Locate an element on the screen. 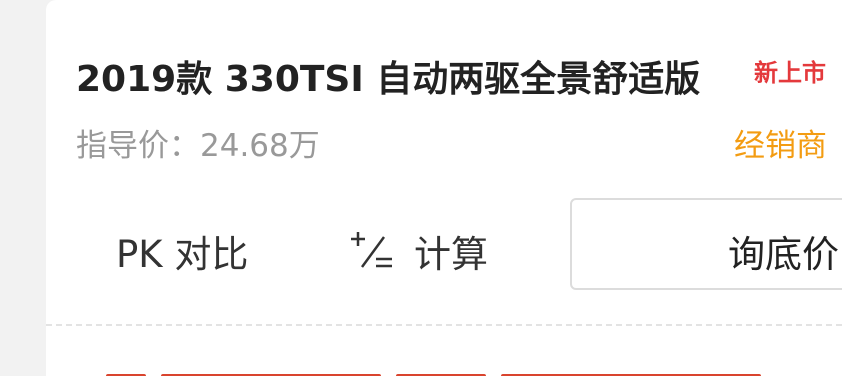 This screenshot has width=842, height=376. pk-compare-button: PK 对比 is located at coordinates (182, 251).